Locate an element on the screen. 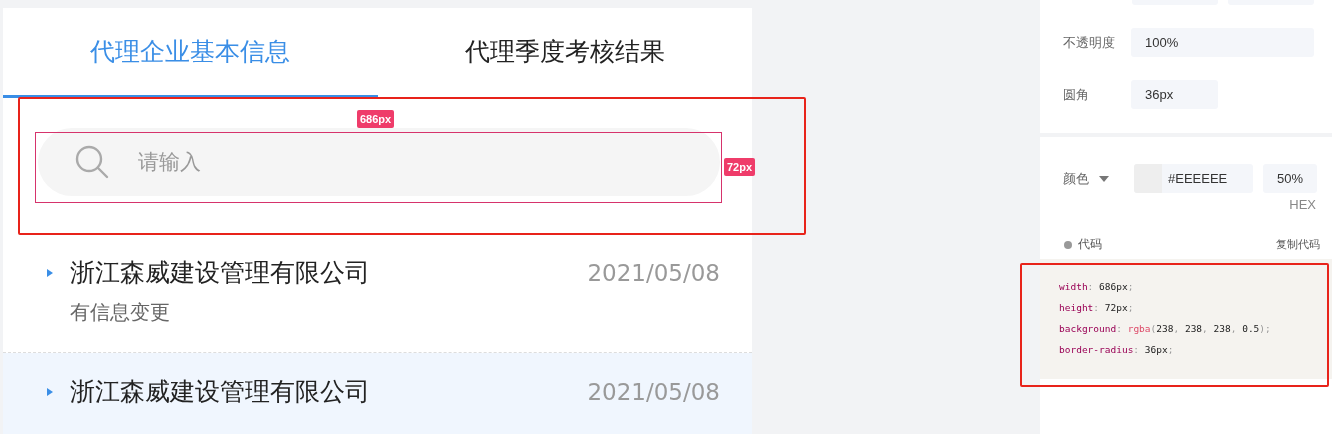 The image size is (1332, 434). input-field: 100% is located at coordinates (1222, 42).